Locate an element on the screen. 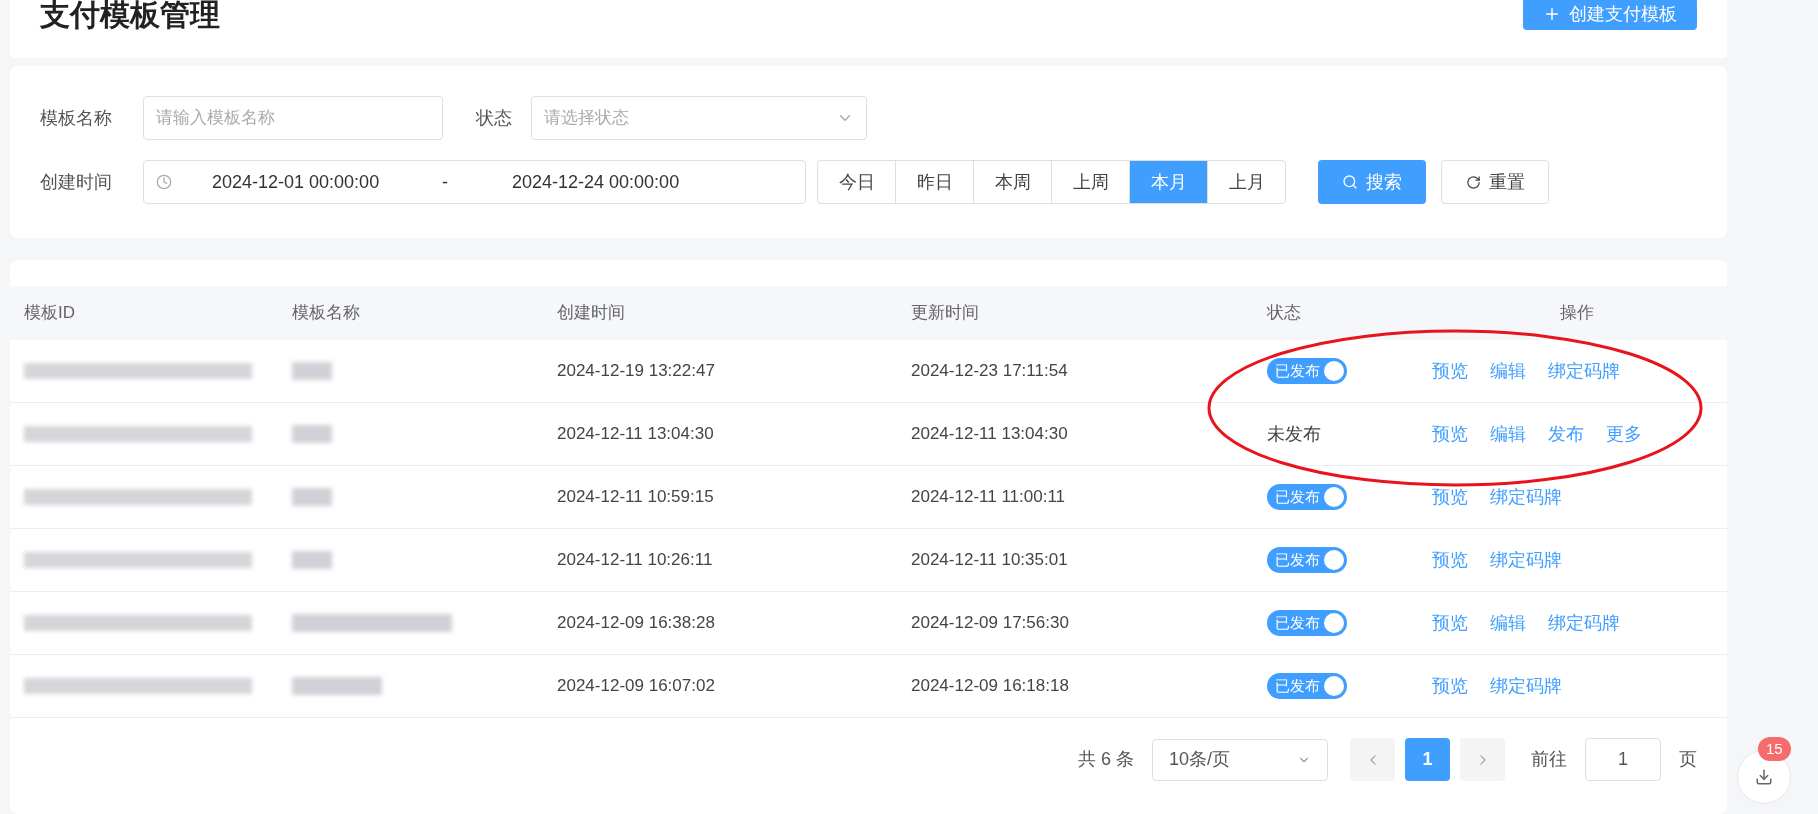  column-header: 模板ID is located at coordinates (49, 313).